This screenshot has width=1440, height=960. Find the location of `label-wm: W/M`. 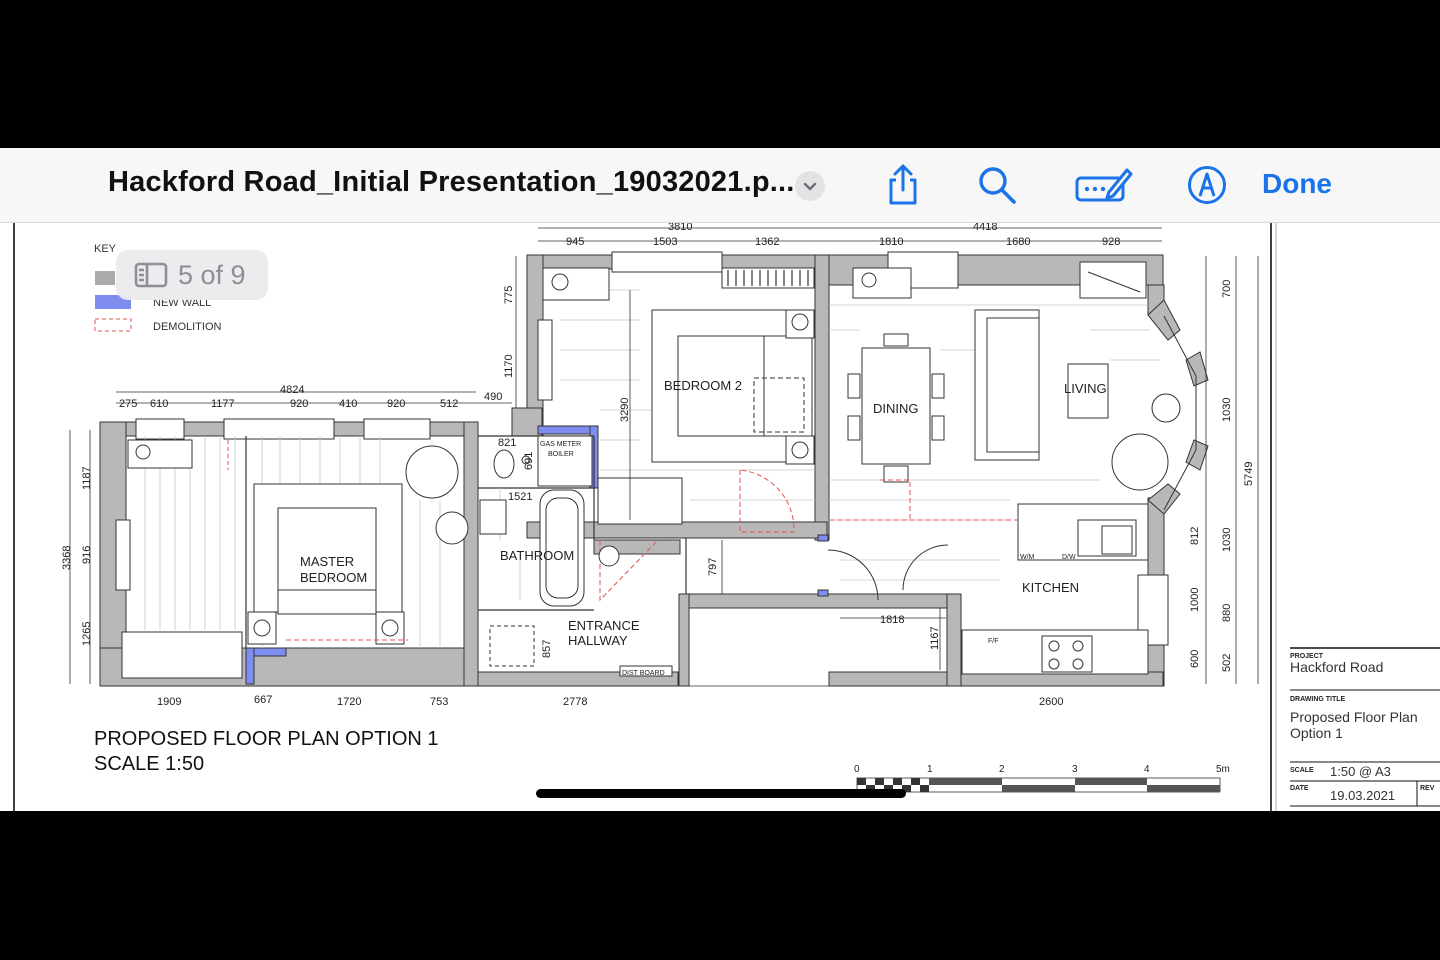

label-wm: W/M is located at coordinates (1027, 557).